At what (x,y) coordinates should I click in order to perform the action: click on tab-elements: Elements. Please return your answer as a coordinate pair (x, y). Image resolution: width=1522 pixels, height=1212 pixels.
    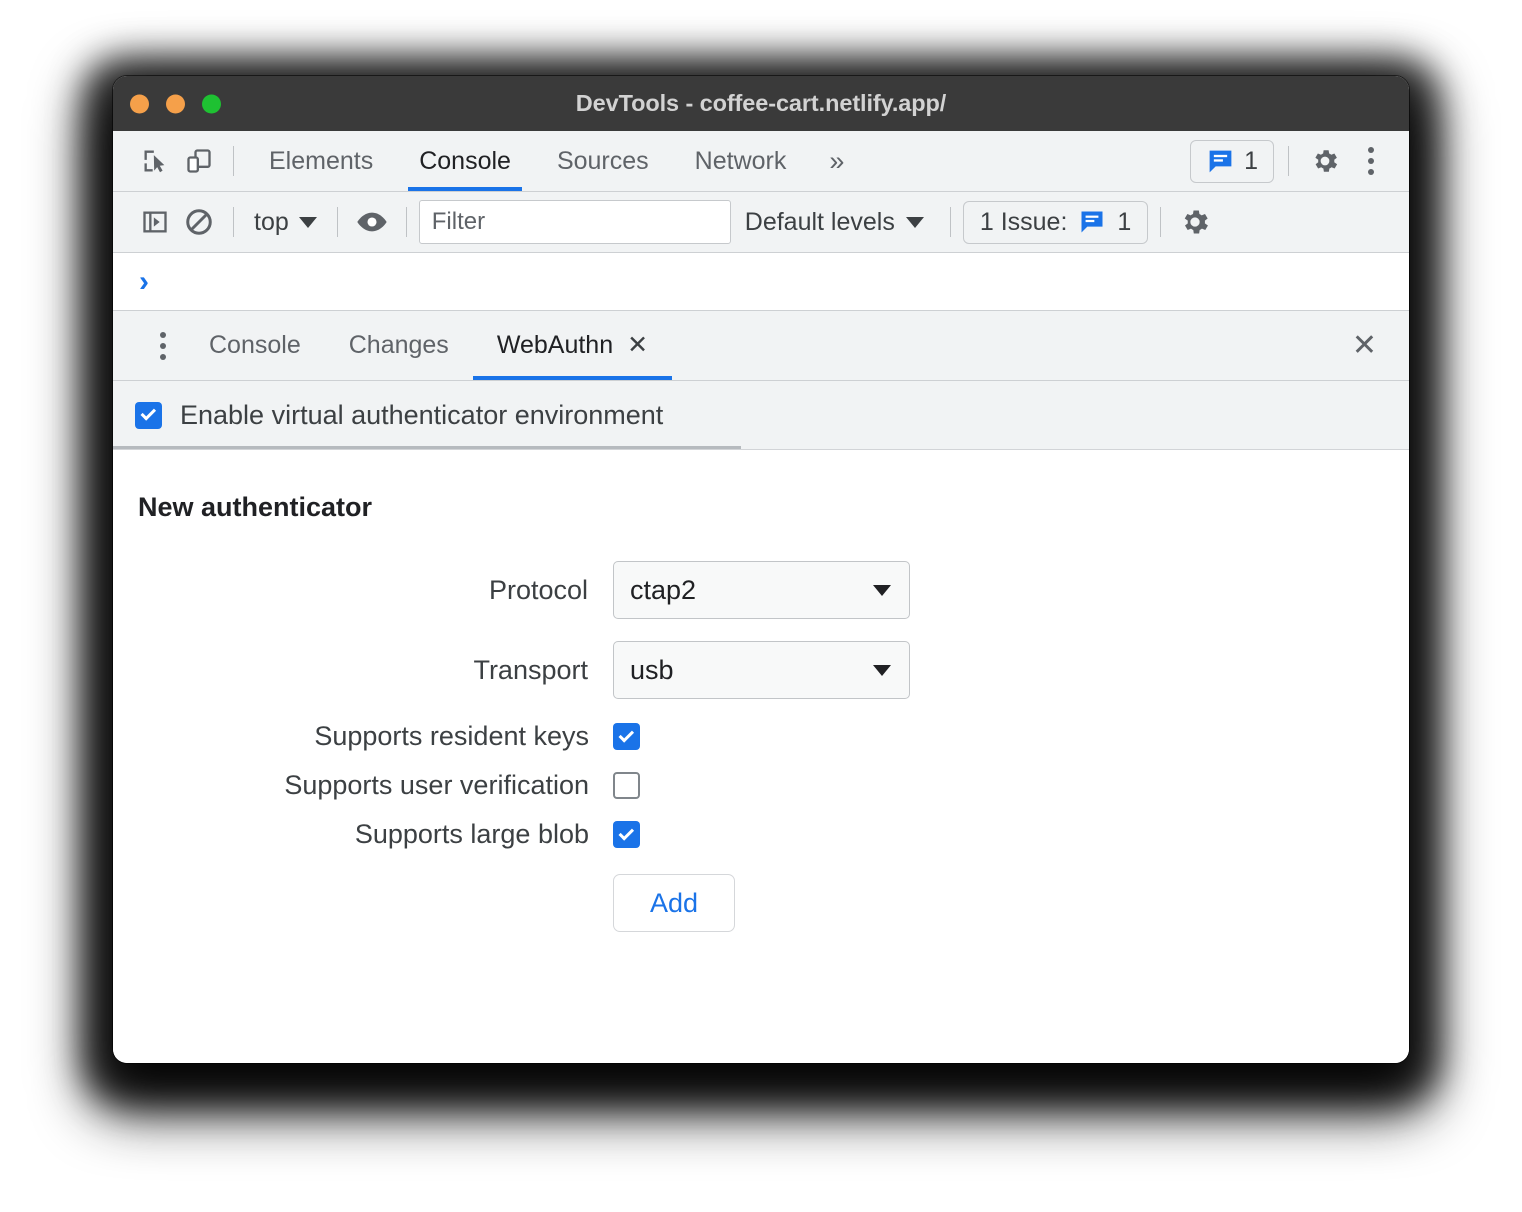
    Looking at the image, I should click on (321, 161).